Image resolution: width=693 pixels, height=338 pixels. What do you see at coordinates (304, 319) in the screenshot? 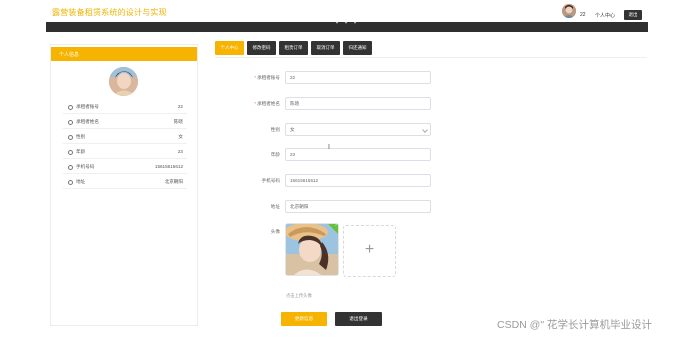
I see `update-info-button: 更新信息` at bounding box center [304, 319].